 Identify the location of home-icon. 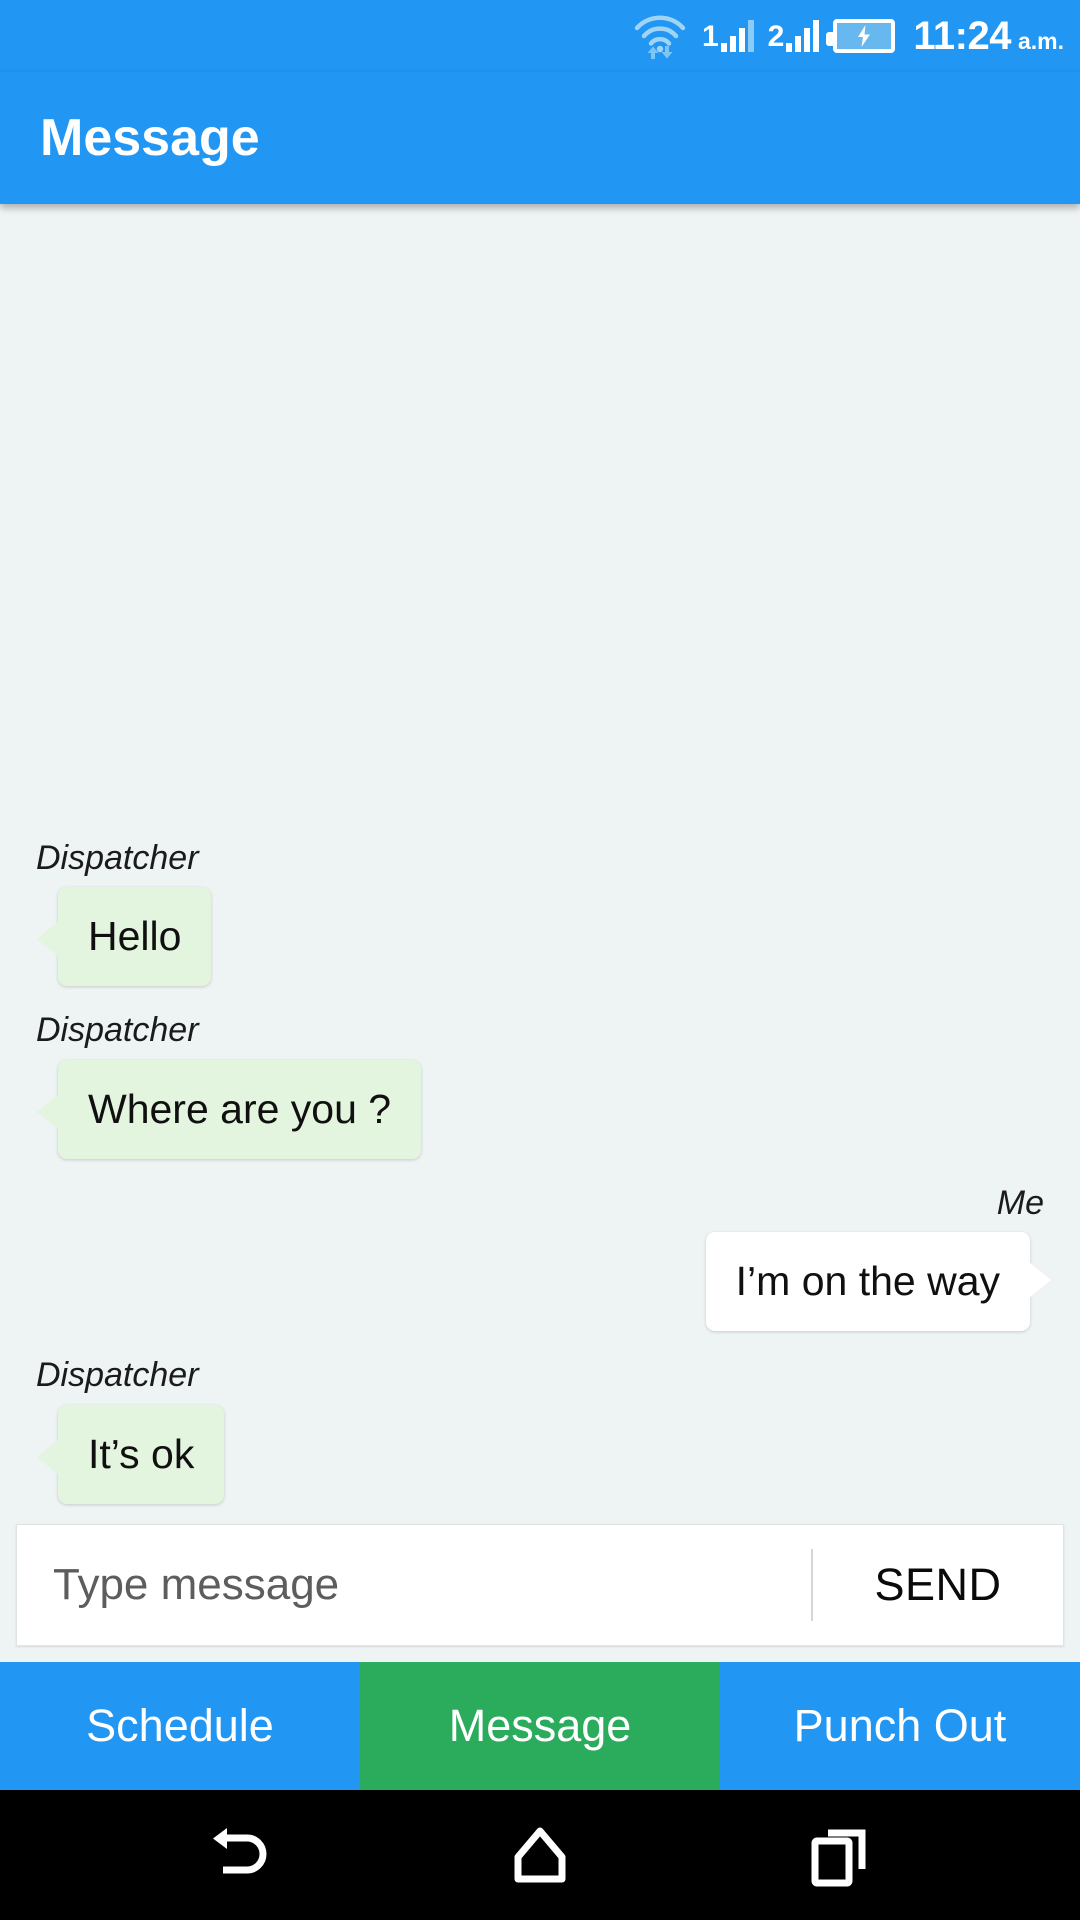
(540, 1855).